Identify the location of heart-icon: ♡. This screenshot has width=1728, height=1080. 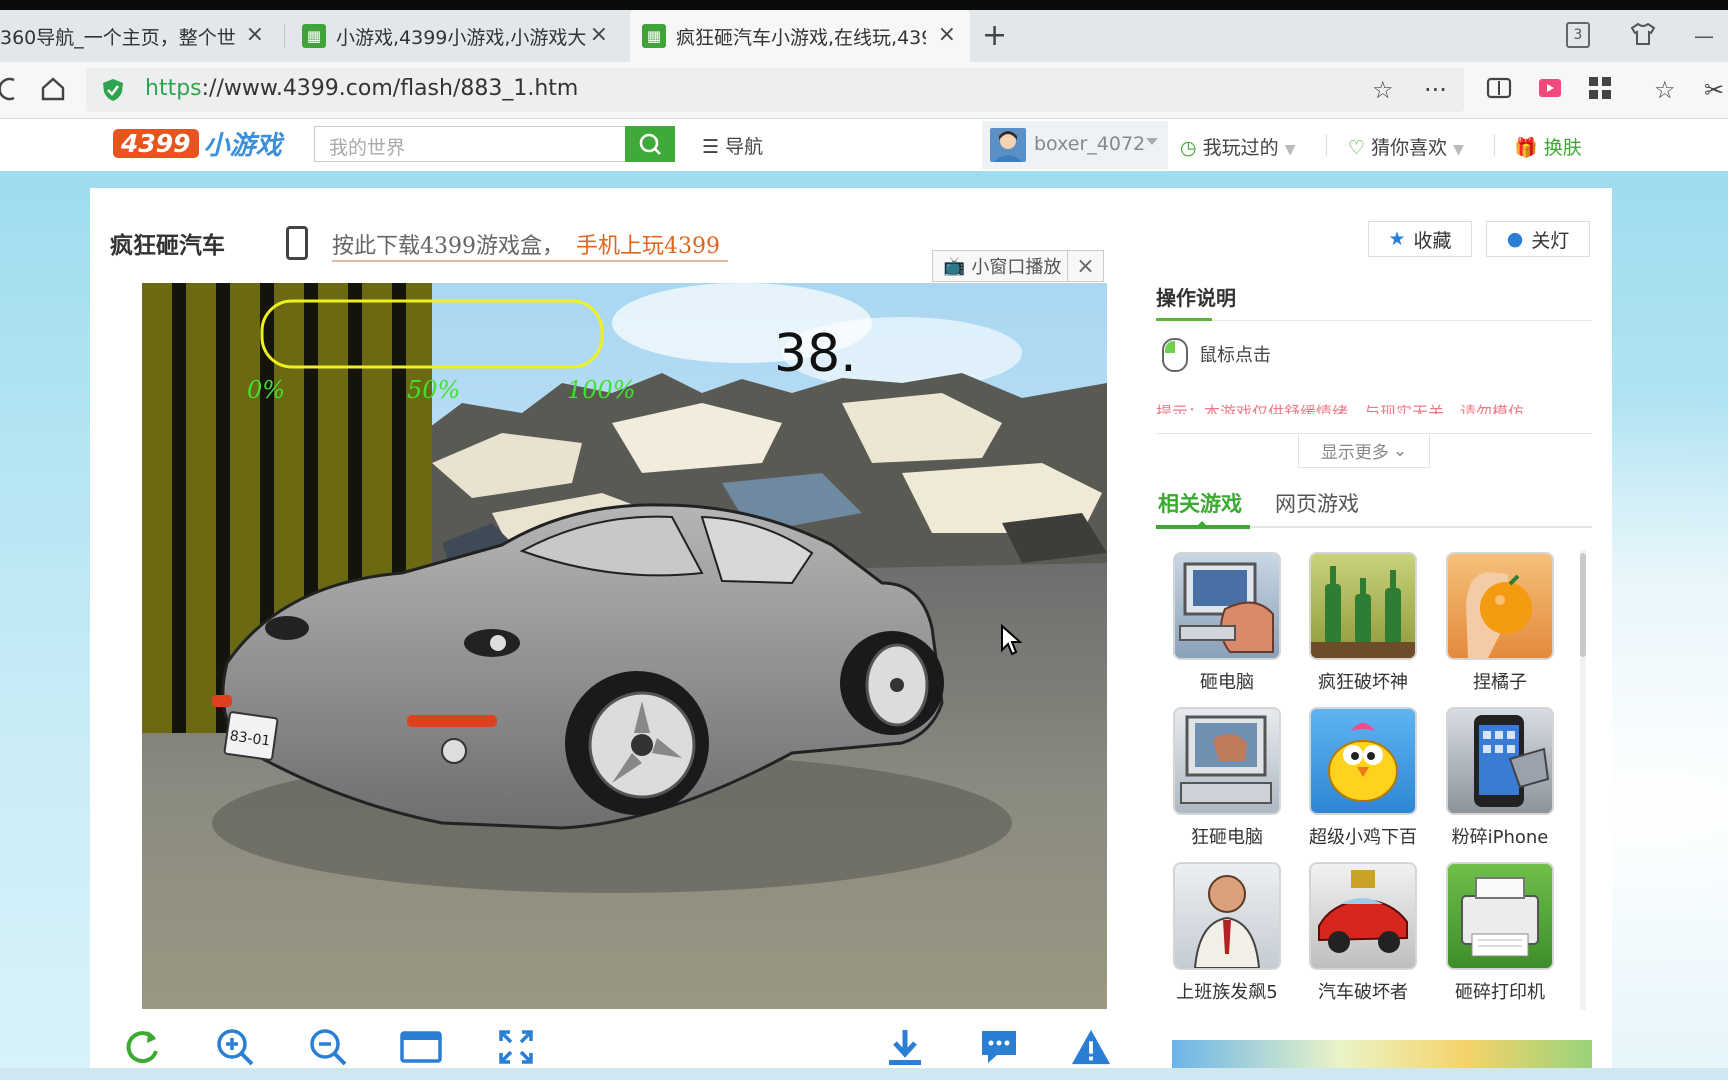
(1357, 148).